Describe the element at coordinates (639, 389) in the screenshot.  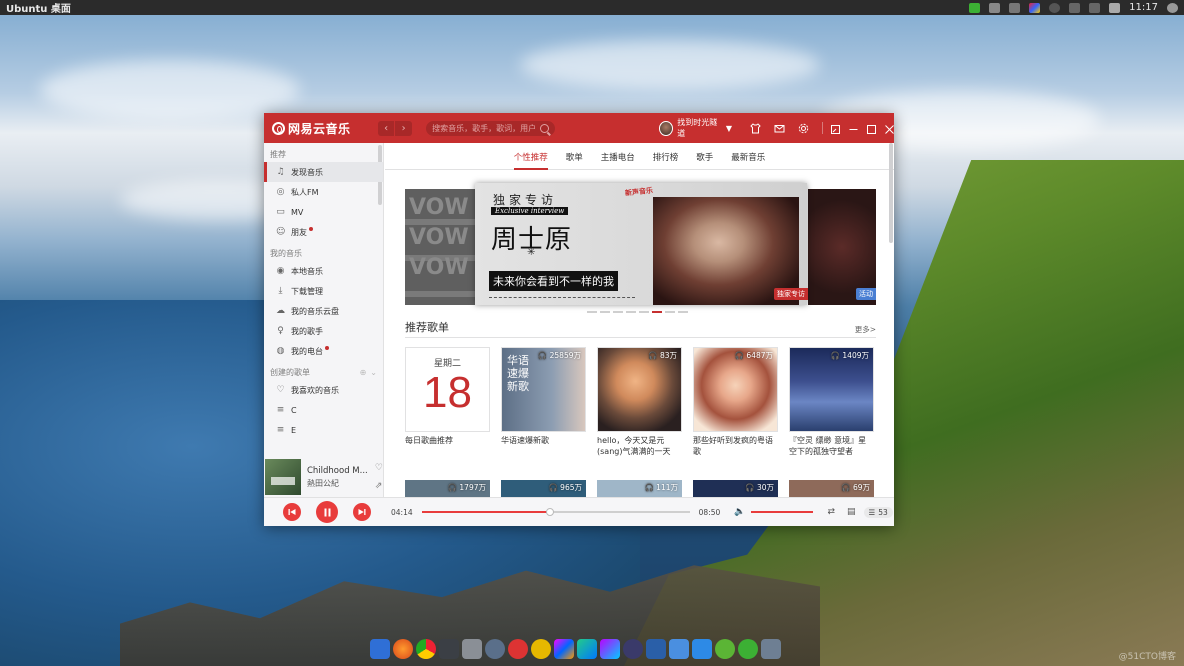
I see `playlist-cover: 🎧 83万` at that location.